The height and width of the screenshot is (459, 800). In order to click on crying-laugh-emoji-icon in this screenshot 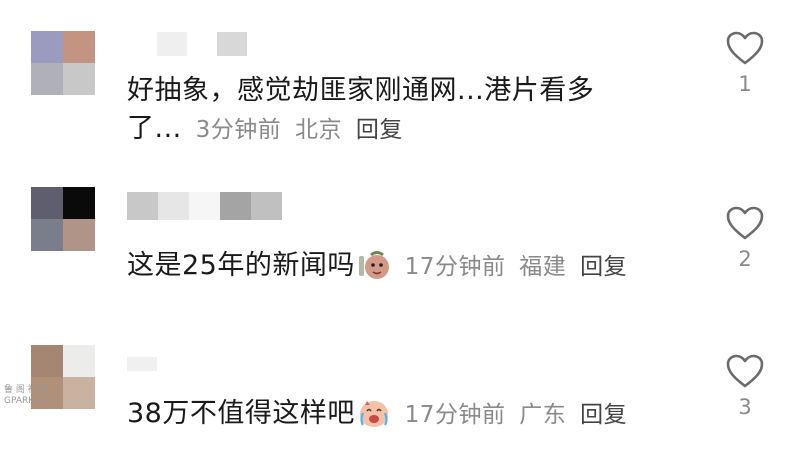, I will do `click(374, 418)`.